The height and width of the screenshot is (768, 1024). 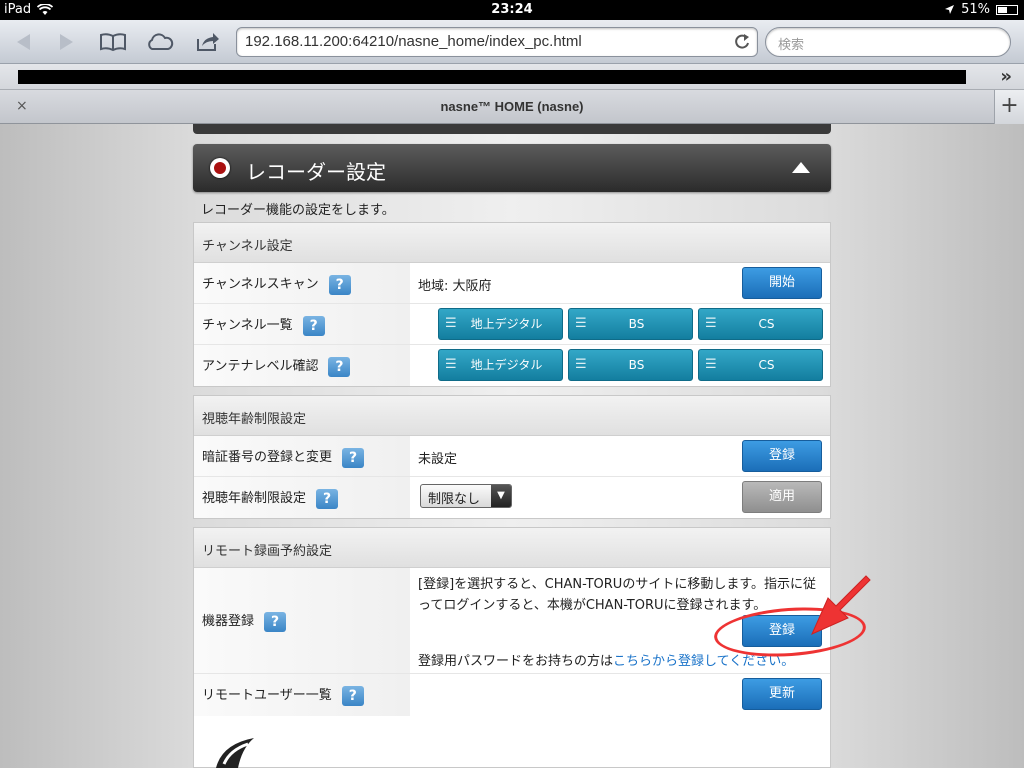 I want to click on share-icon, so click(x=208, y=42).